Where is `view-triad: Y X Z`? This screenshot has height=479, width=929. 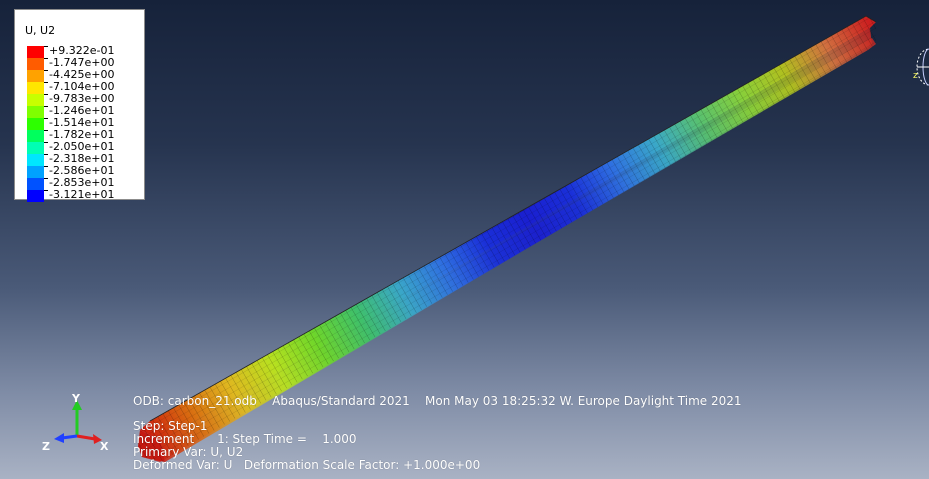 view-triad: Y X Z is located at coordinates (80, 421).